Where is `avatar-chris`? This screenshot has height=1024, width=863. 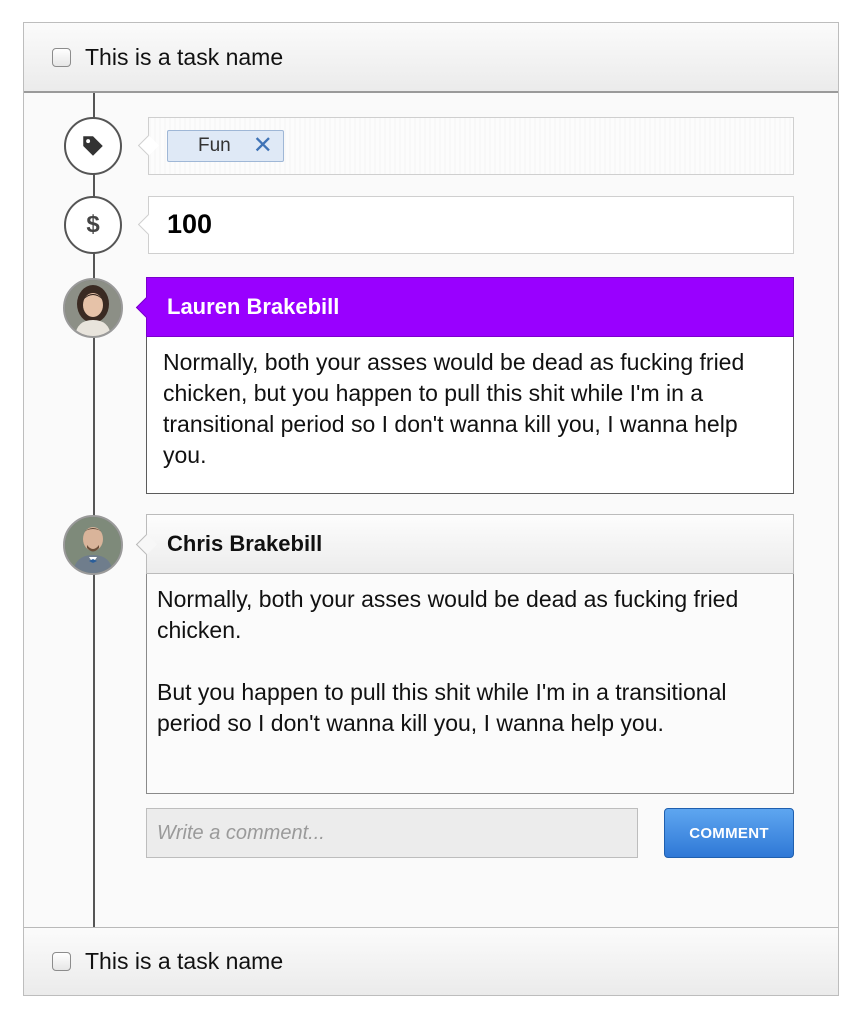
avatar-chris is located at coordinates (93, 545).